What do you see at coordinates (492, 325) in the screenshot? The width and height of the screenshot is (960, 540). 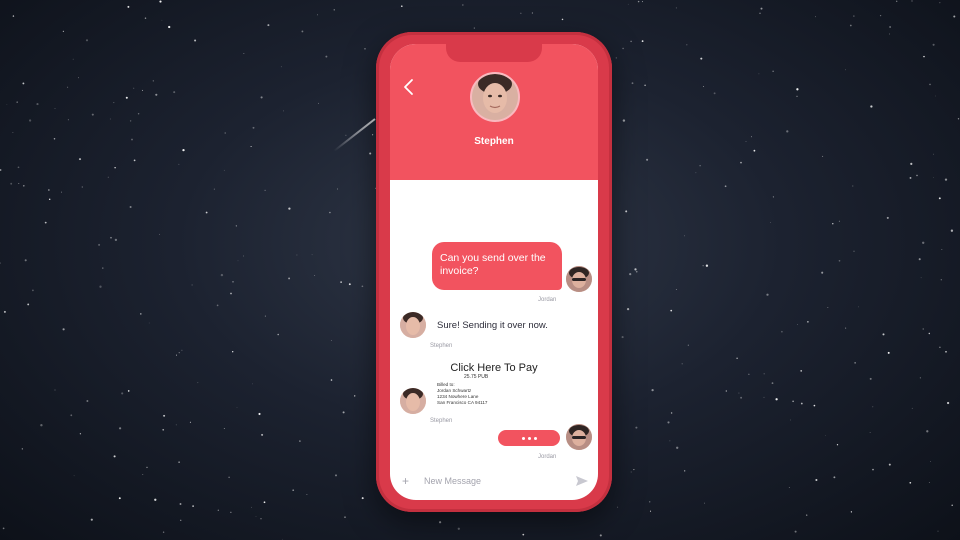 I see `message-incoming: Sure! Sending it over now.` at bounding box center [492, 325].